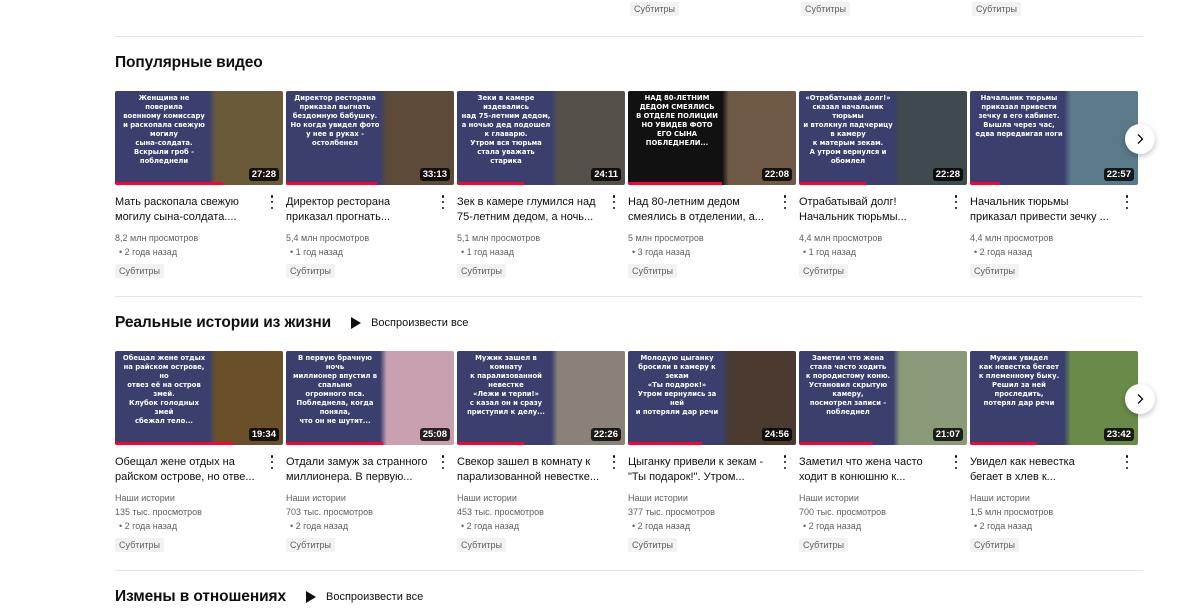 This screenshot has width=1193, height=609. Describe the element at coordinates (997, 9) in the screenshot. I see `top-subtitles-badge-3: Субтитры` at that location.